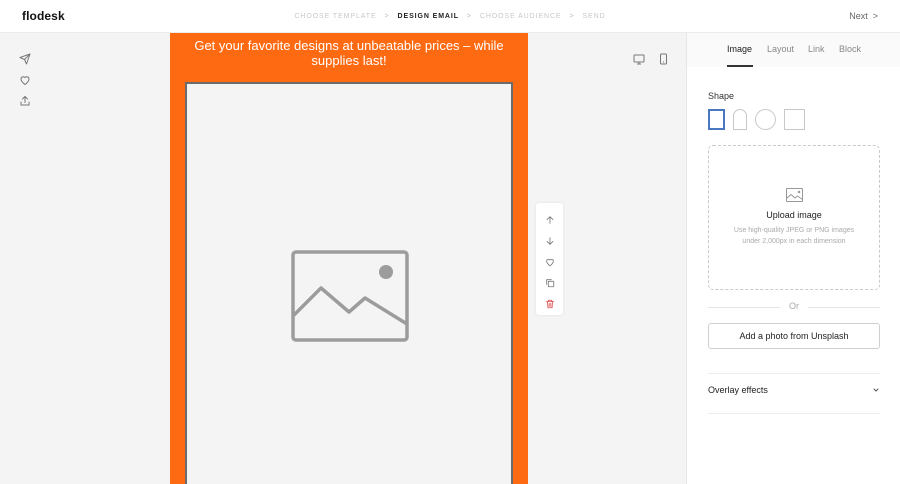 This screenshot has height=484, width=900. I want to click on chevron-down-icon, so click(876, 391).